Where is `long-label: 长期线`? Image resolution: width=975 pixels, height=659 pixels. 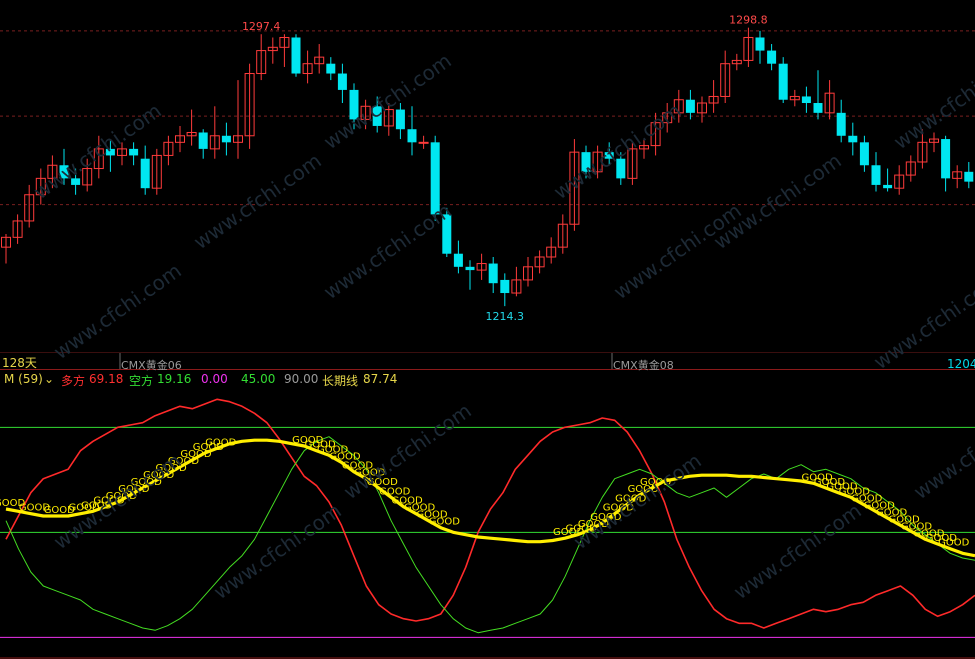 long-label: 长期线 is located at coordinates (340, 381).